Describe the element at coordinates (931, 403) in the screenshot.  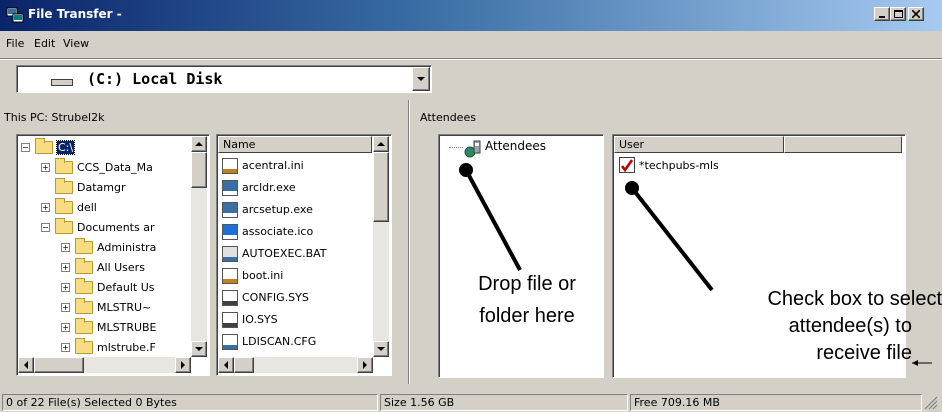
I see `resize-grip-icon` at that location.